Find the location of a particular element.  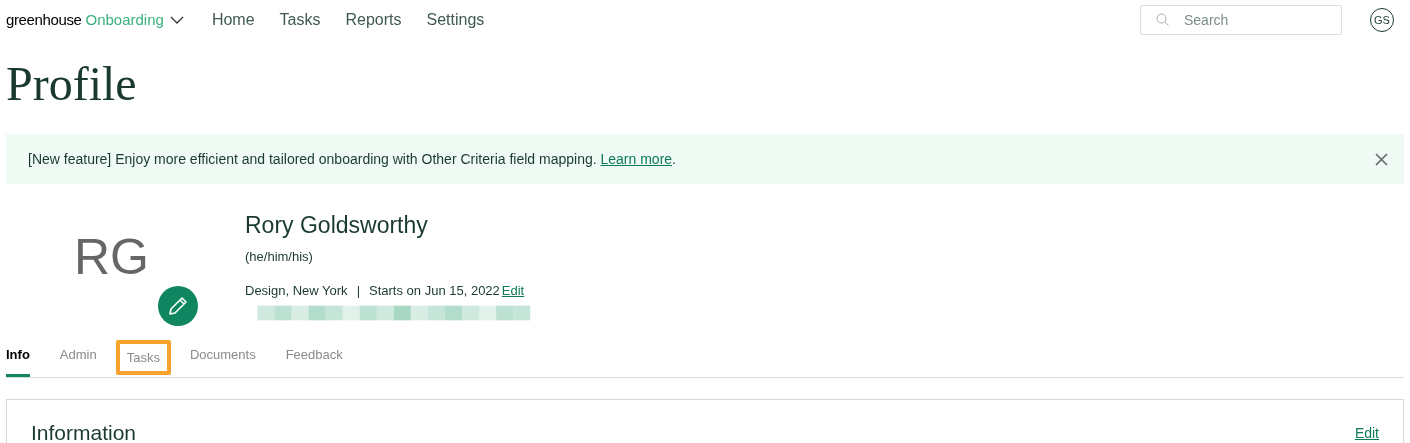

card-title: Information is located at coordinates (84, 431).